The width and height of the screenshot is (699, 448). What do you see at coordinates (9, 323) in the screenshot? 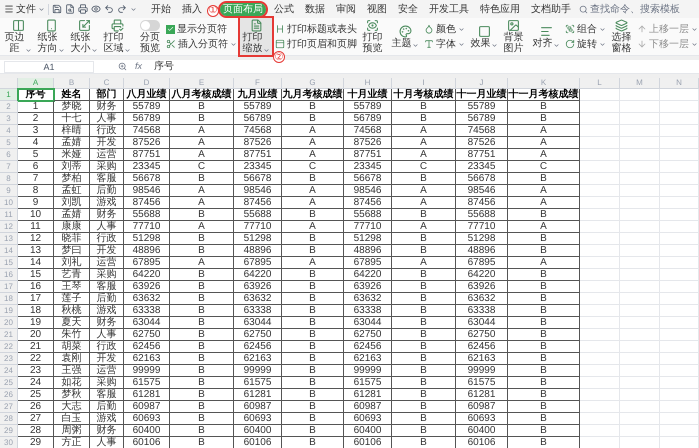
I see `row-number: 20` at bounding box center [9, 323].